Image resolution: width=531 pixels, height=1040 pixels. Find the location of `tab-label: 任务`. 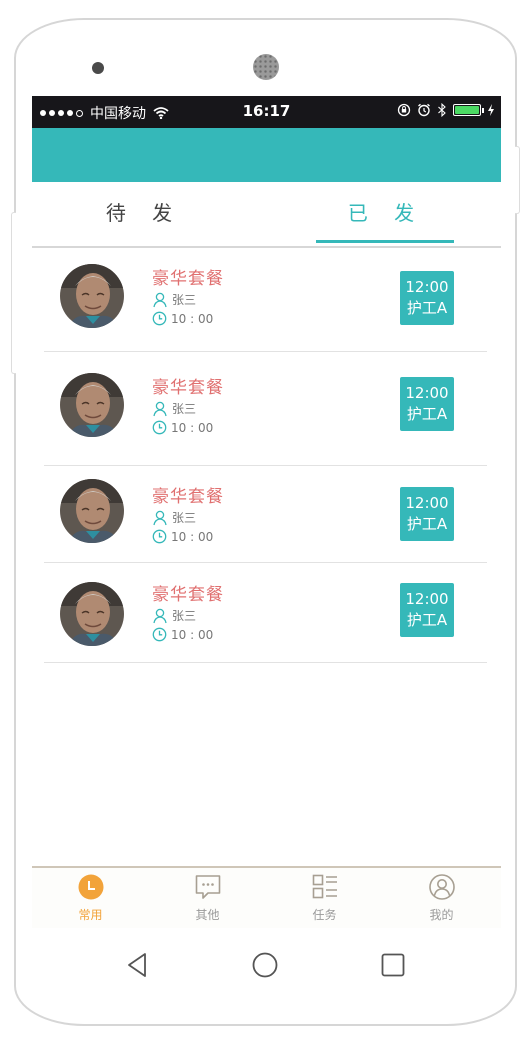

tab-label: 任务 is located at coordinates (324, 915).